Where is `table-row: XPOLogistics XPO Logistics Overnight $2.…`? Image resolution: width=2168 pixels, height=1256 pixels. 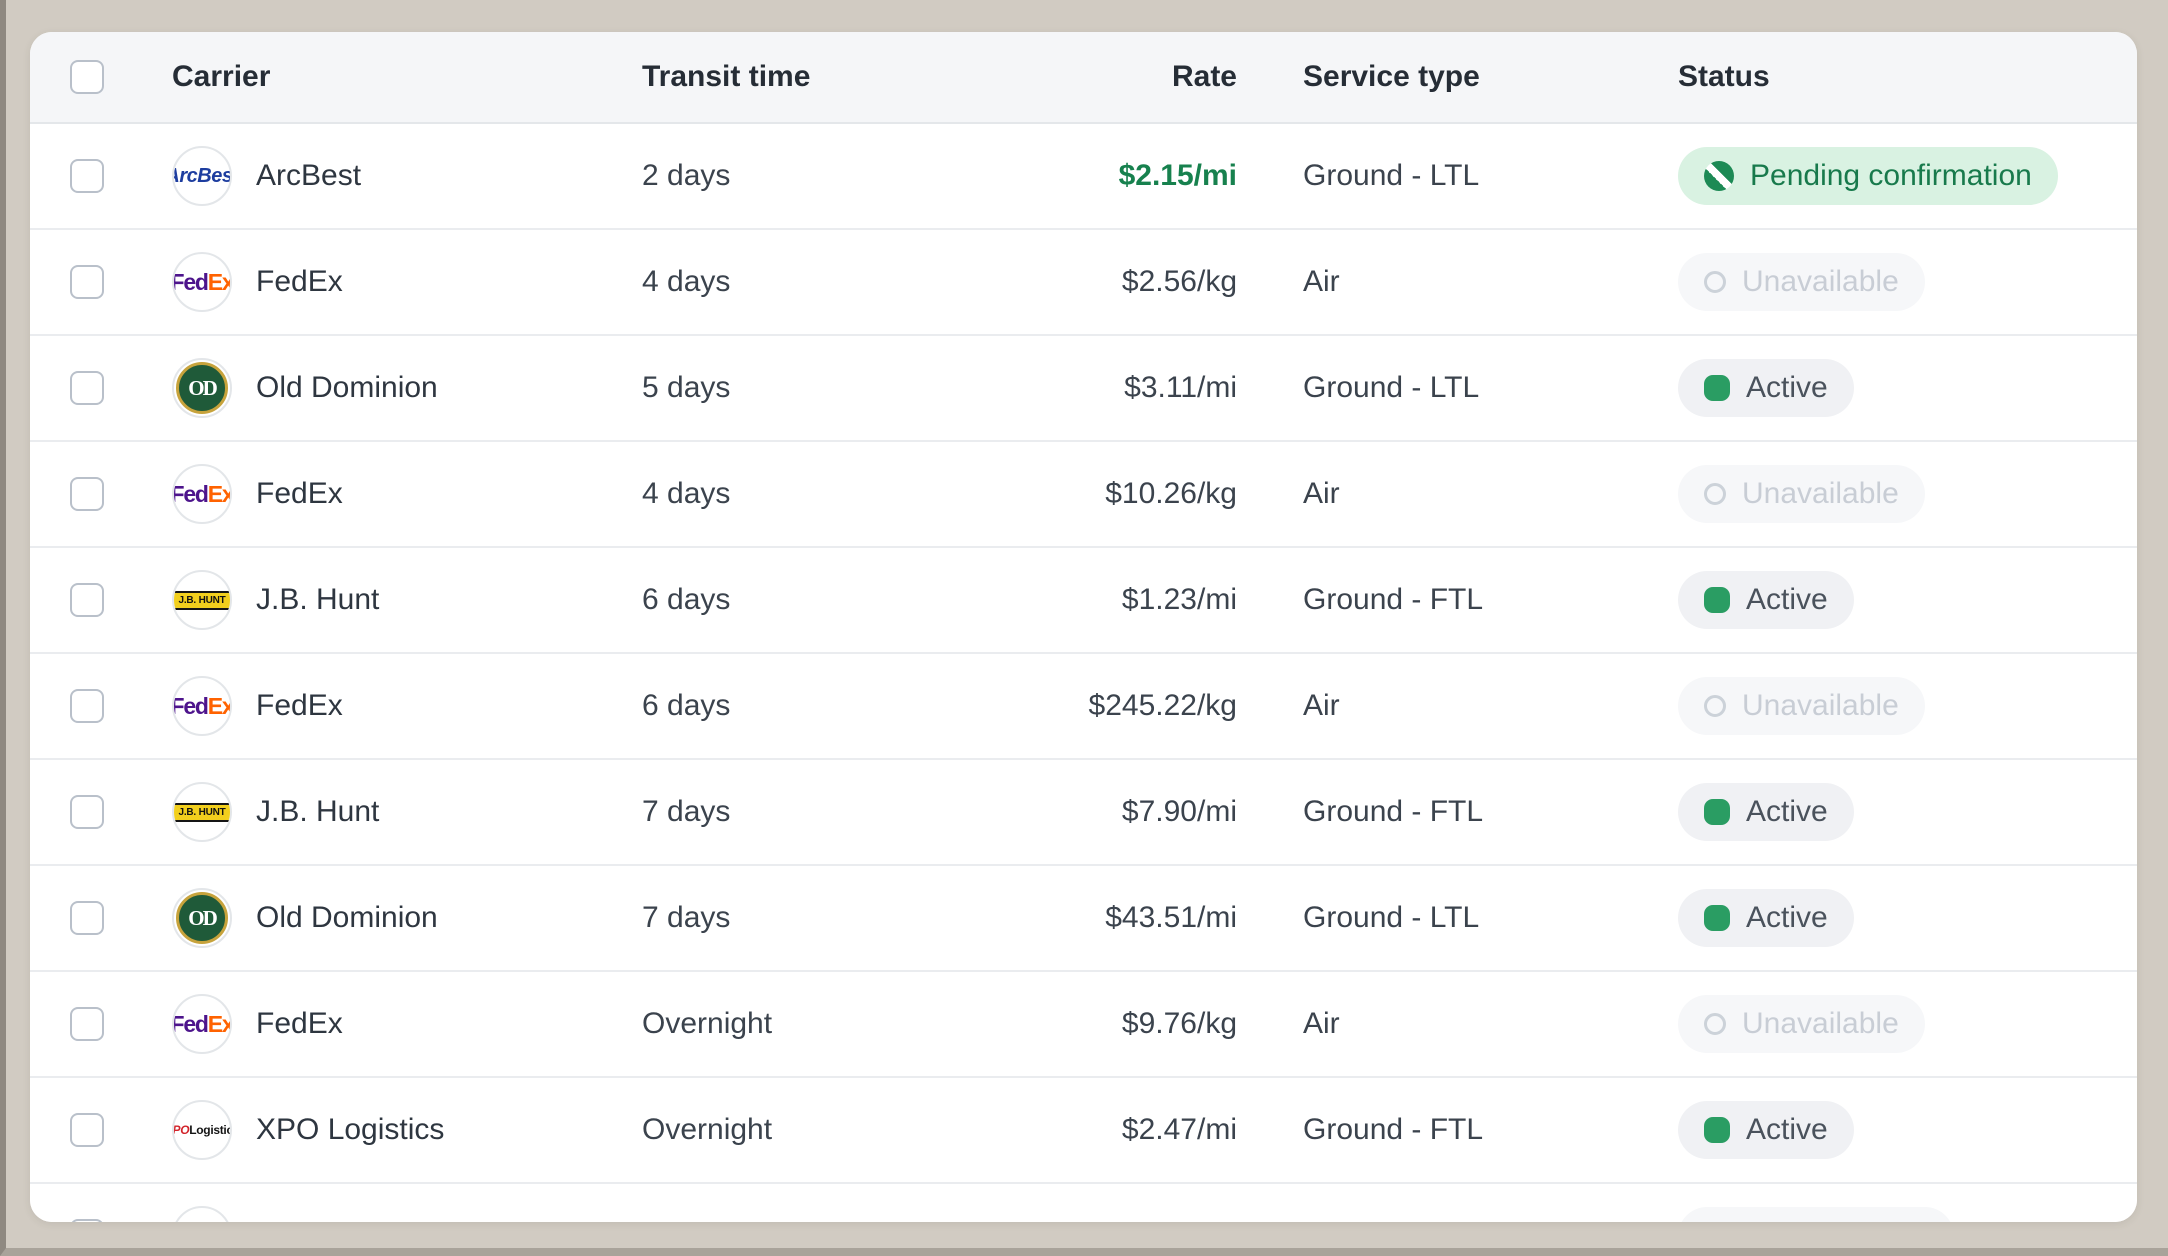 table-row: XPOLogistics XPO Logistics Overnight $2.… is located at coordinates (1083, 1131).